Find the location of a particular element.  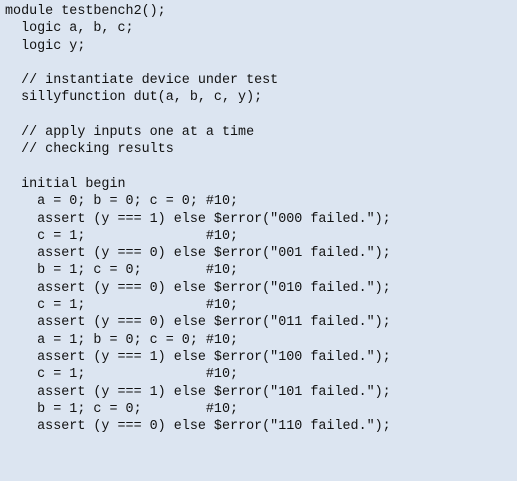

code-line: initial begin is located at coordinates (65, 184).